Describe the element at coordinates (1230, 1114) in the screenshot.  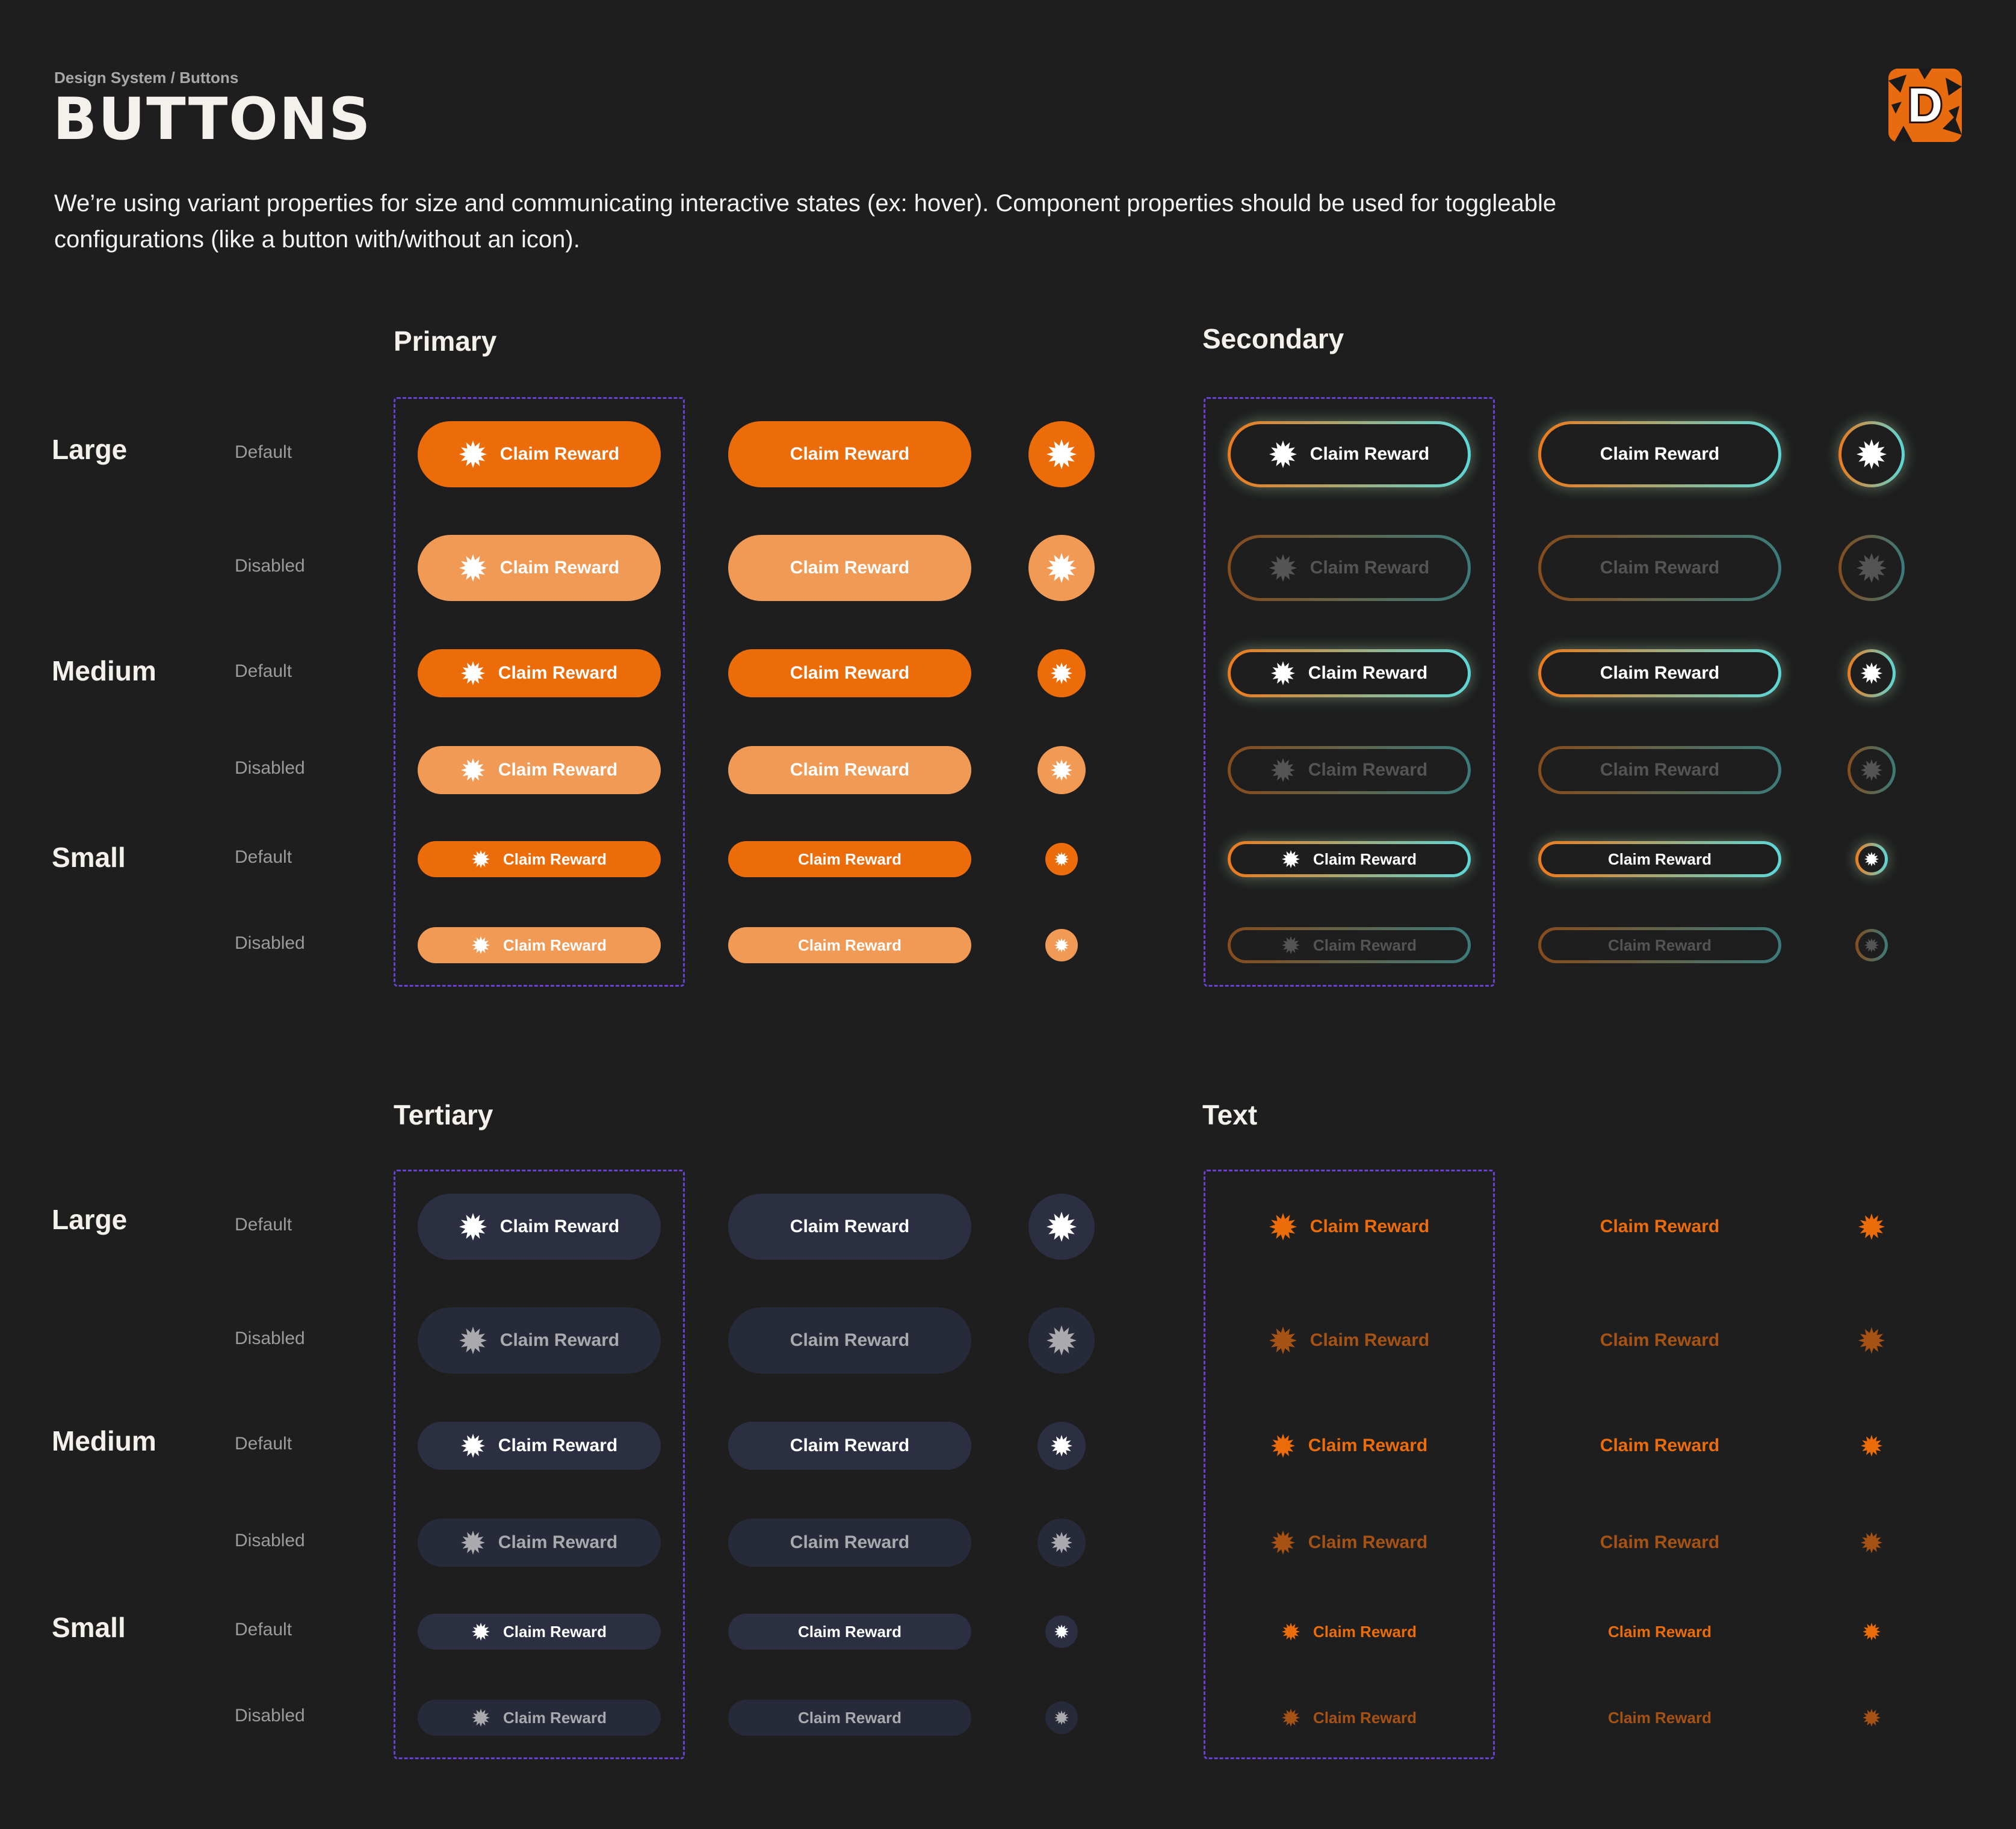
I see `section-title-text: Text` at that location.